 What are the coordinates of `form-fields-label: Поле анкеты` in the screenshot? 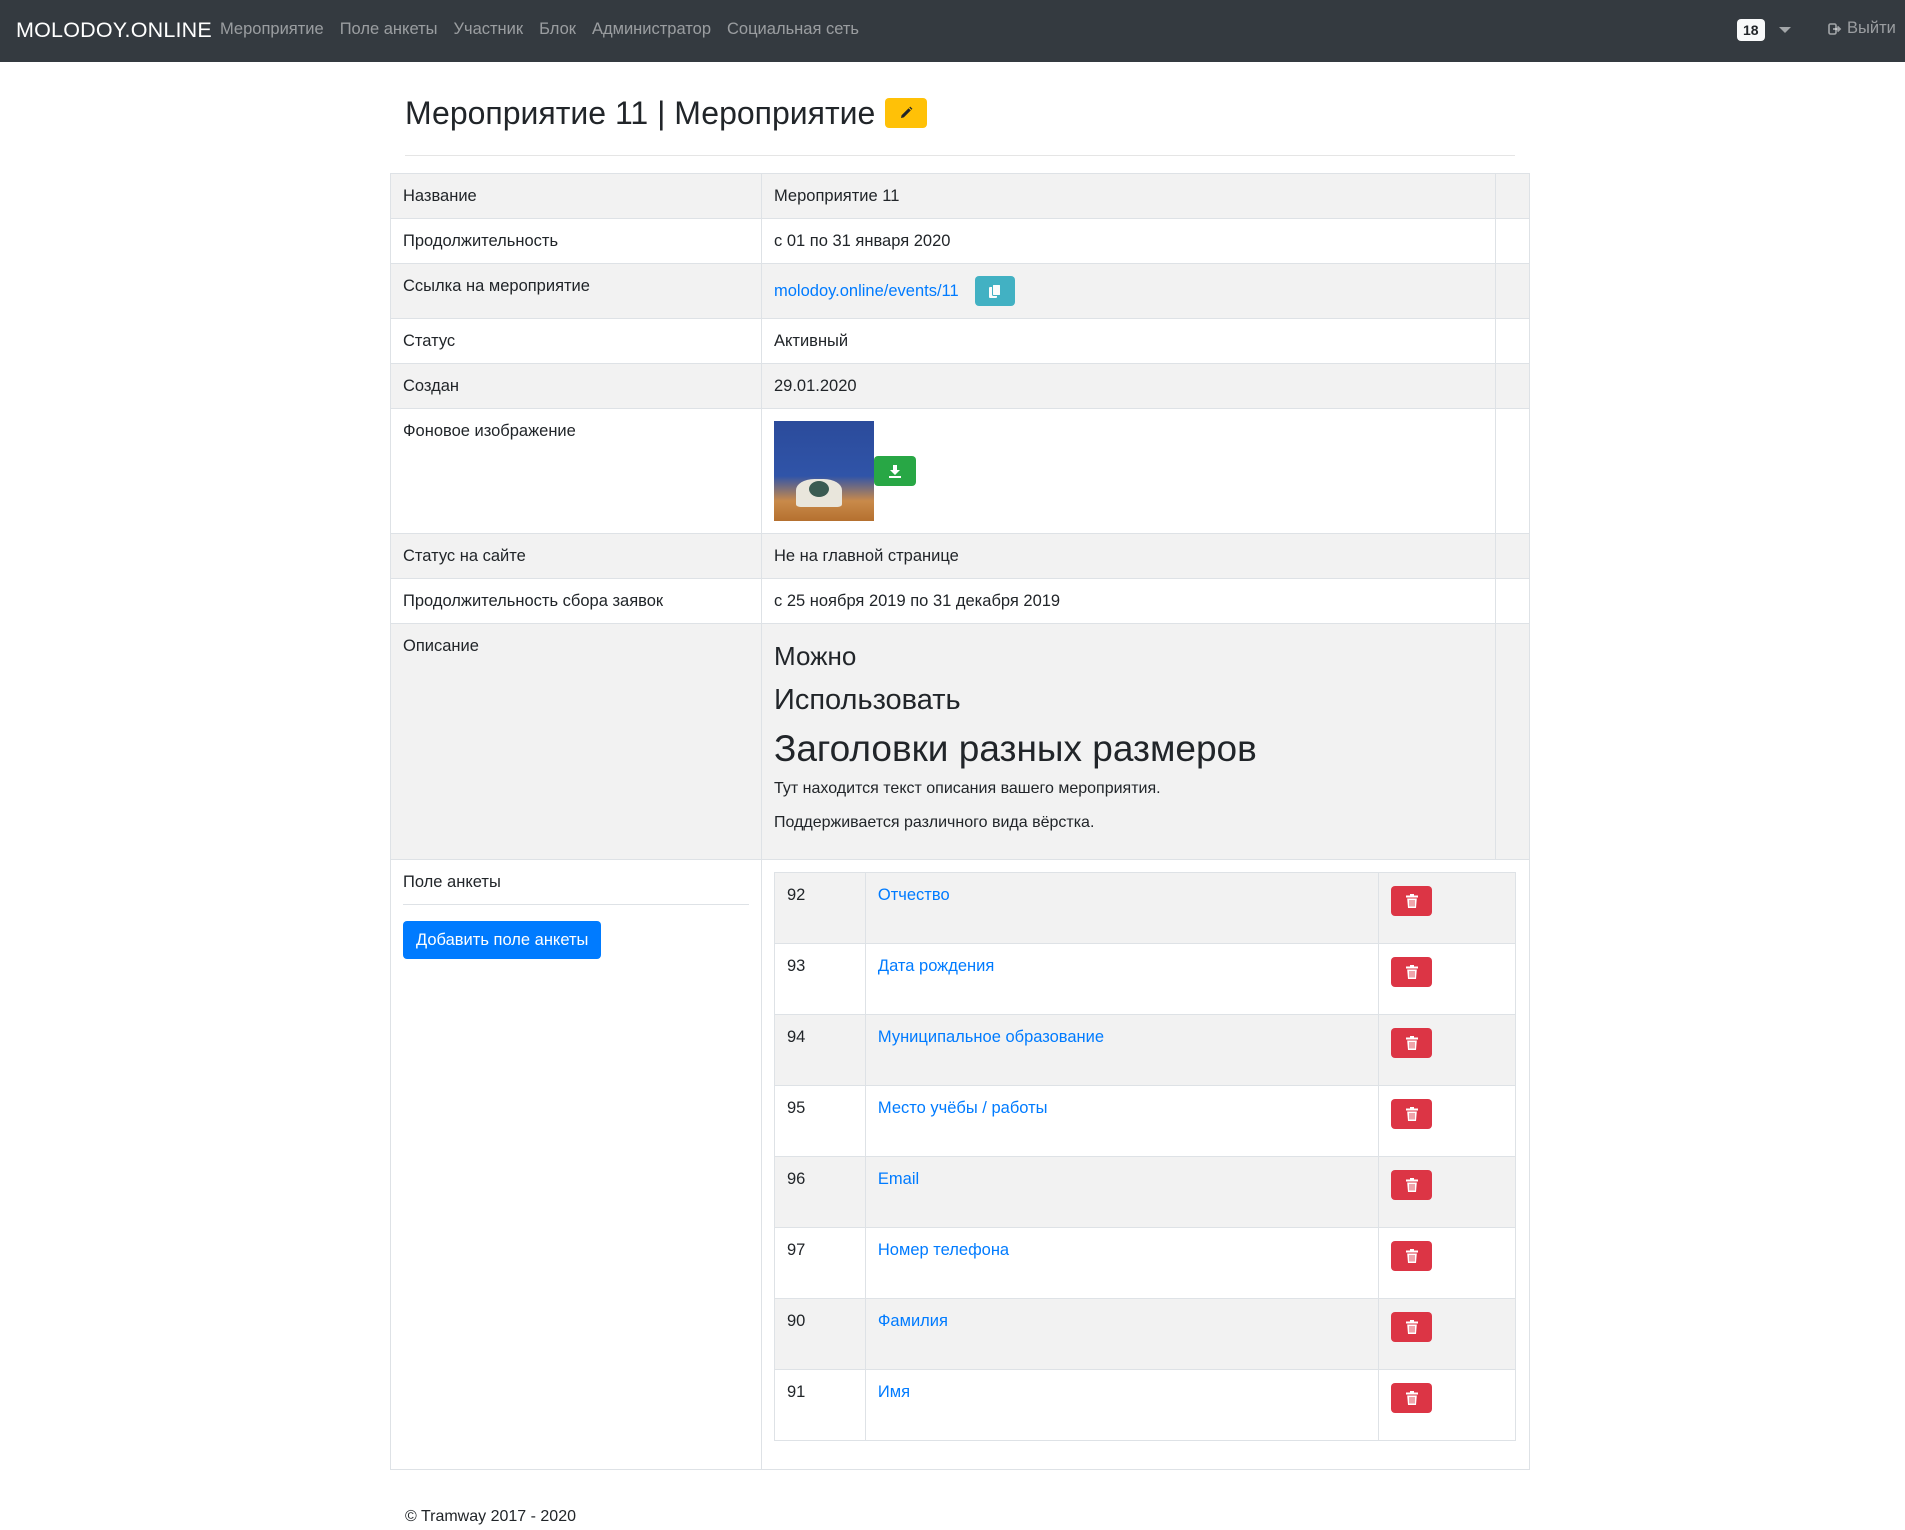 It's located at (576, 888).